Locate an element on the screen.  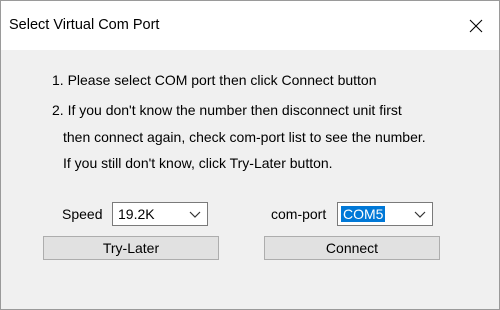
speed-label: Speed is located at coordinates (82, 214).